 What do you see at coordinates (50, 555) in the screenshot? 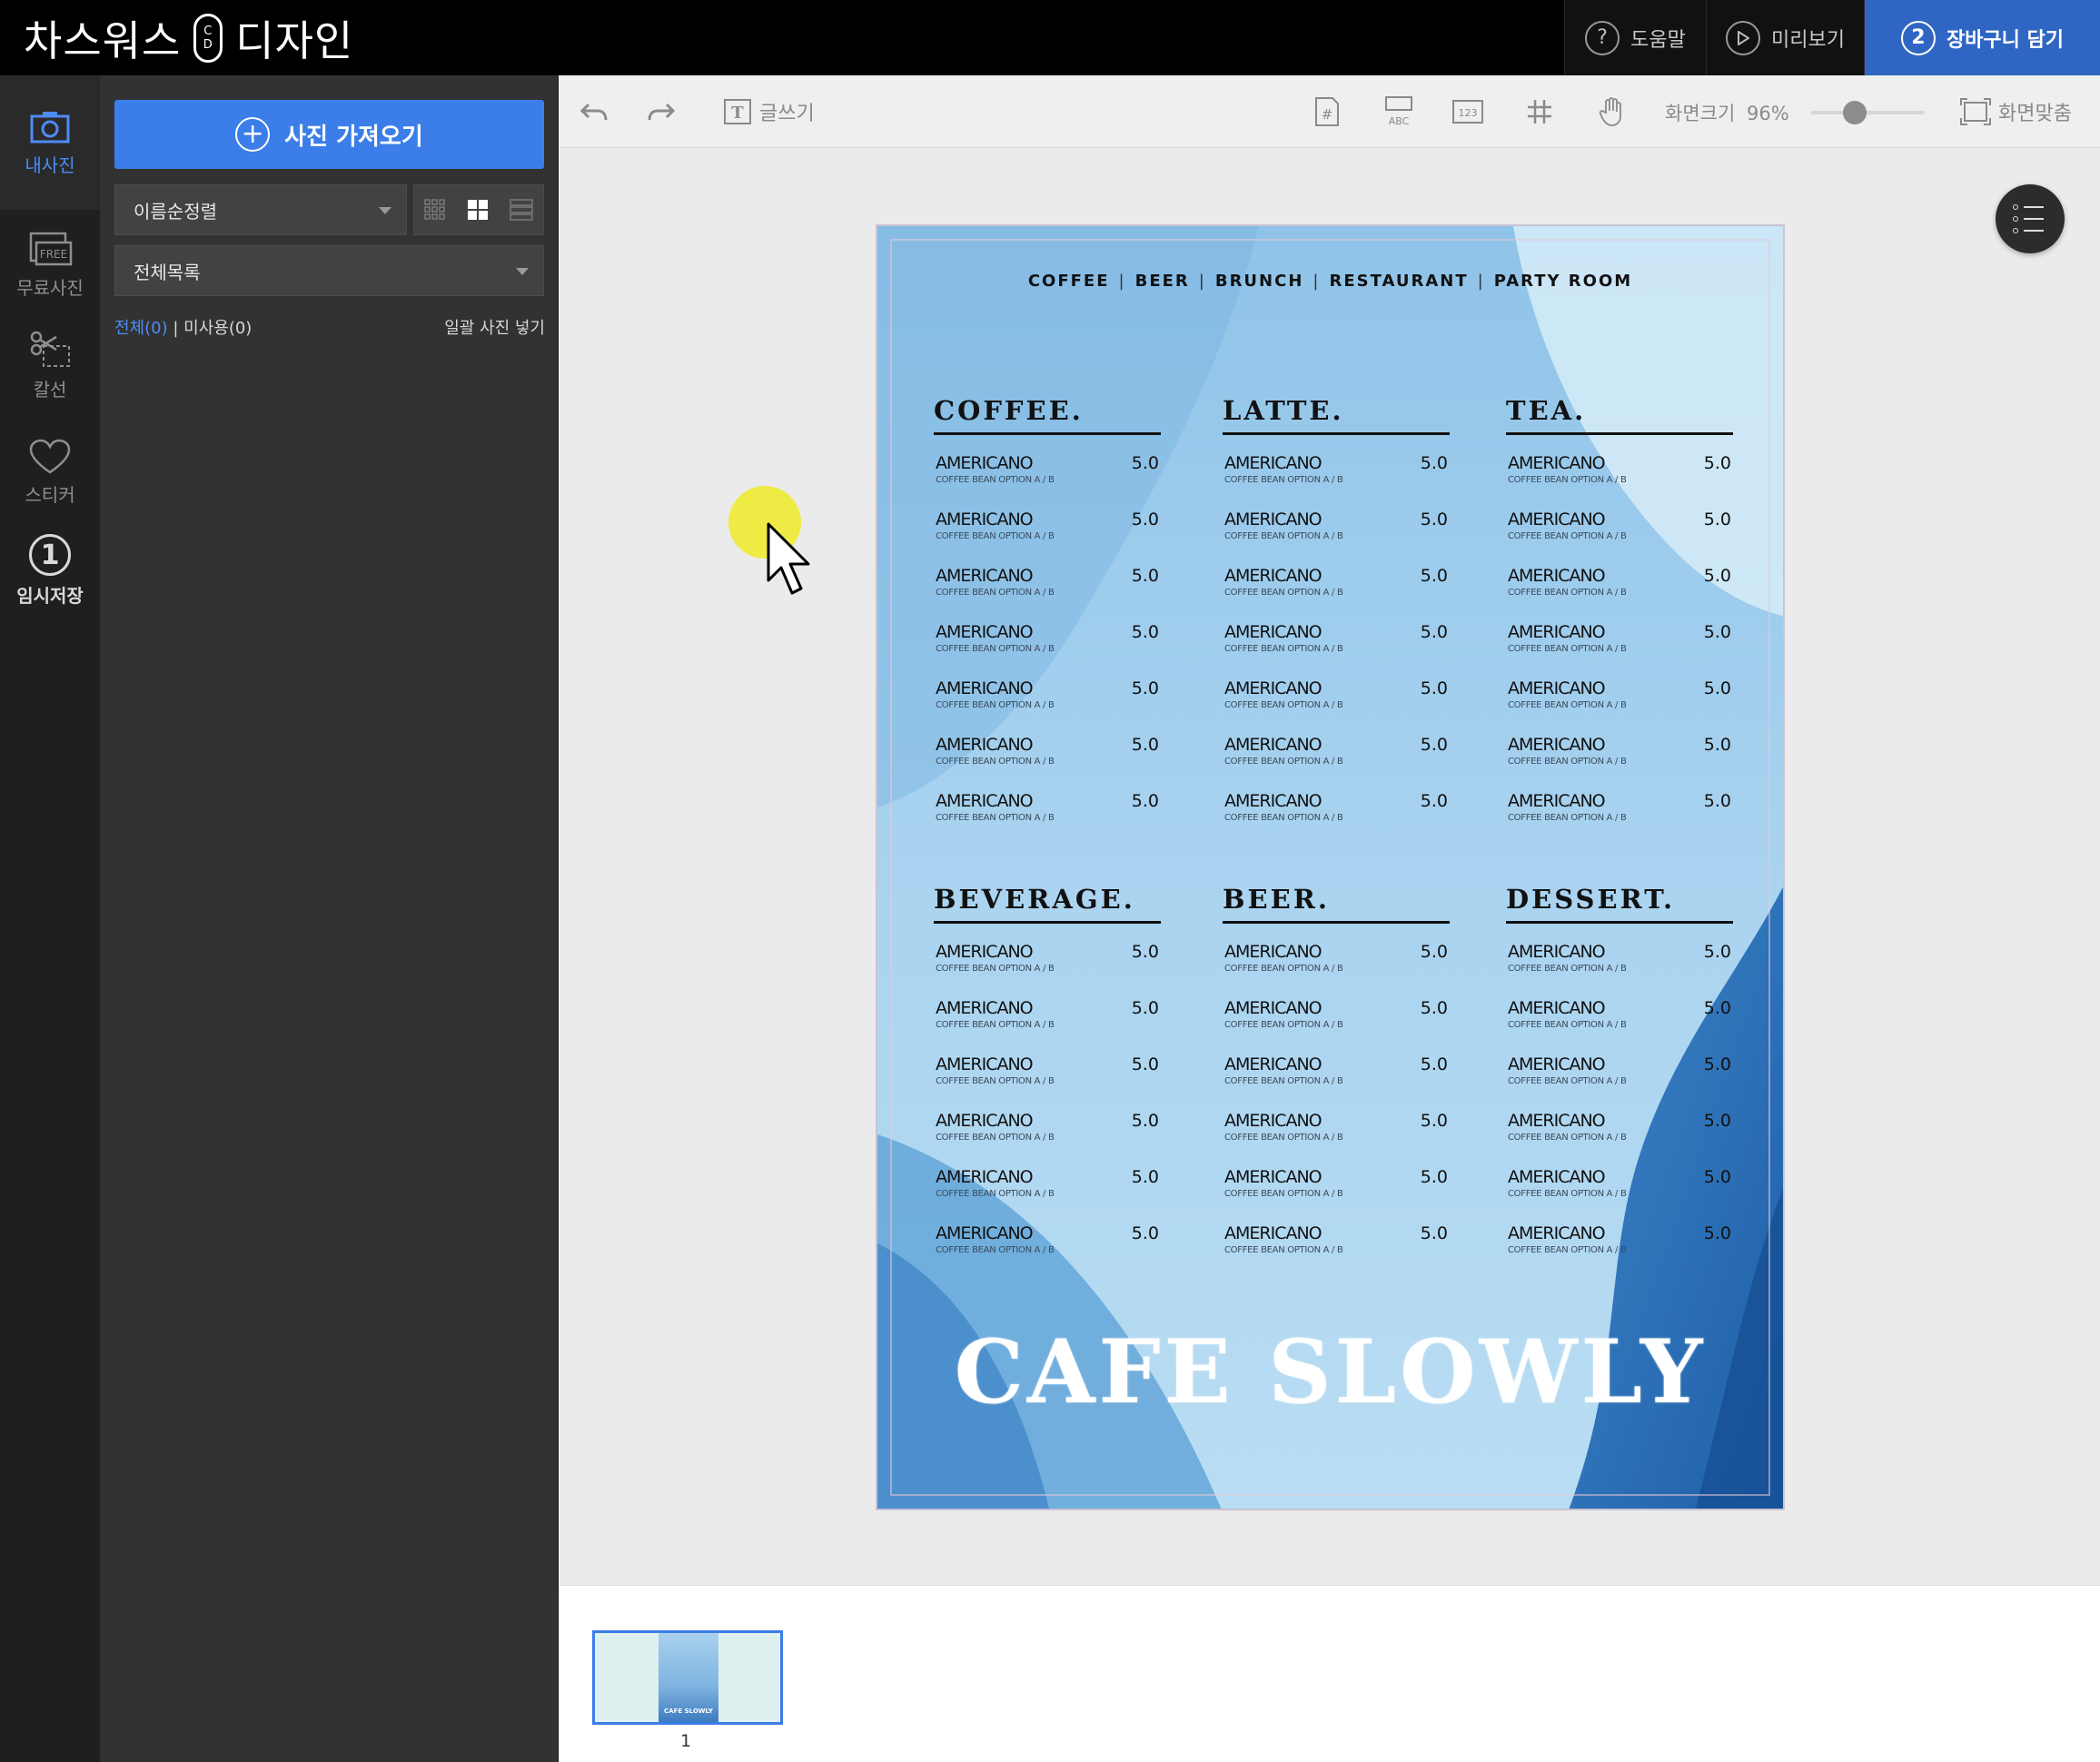
I see `save-number-icon: 1` at bounding box center [50, 555].